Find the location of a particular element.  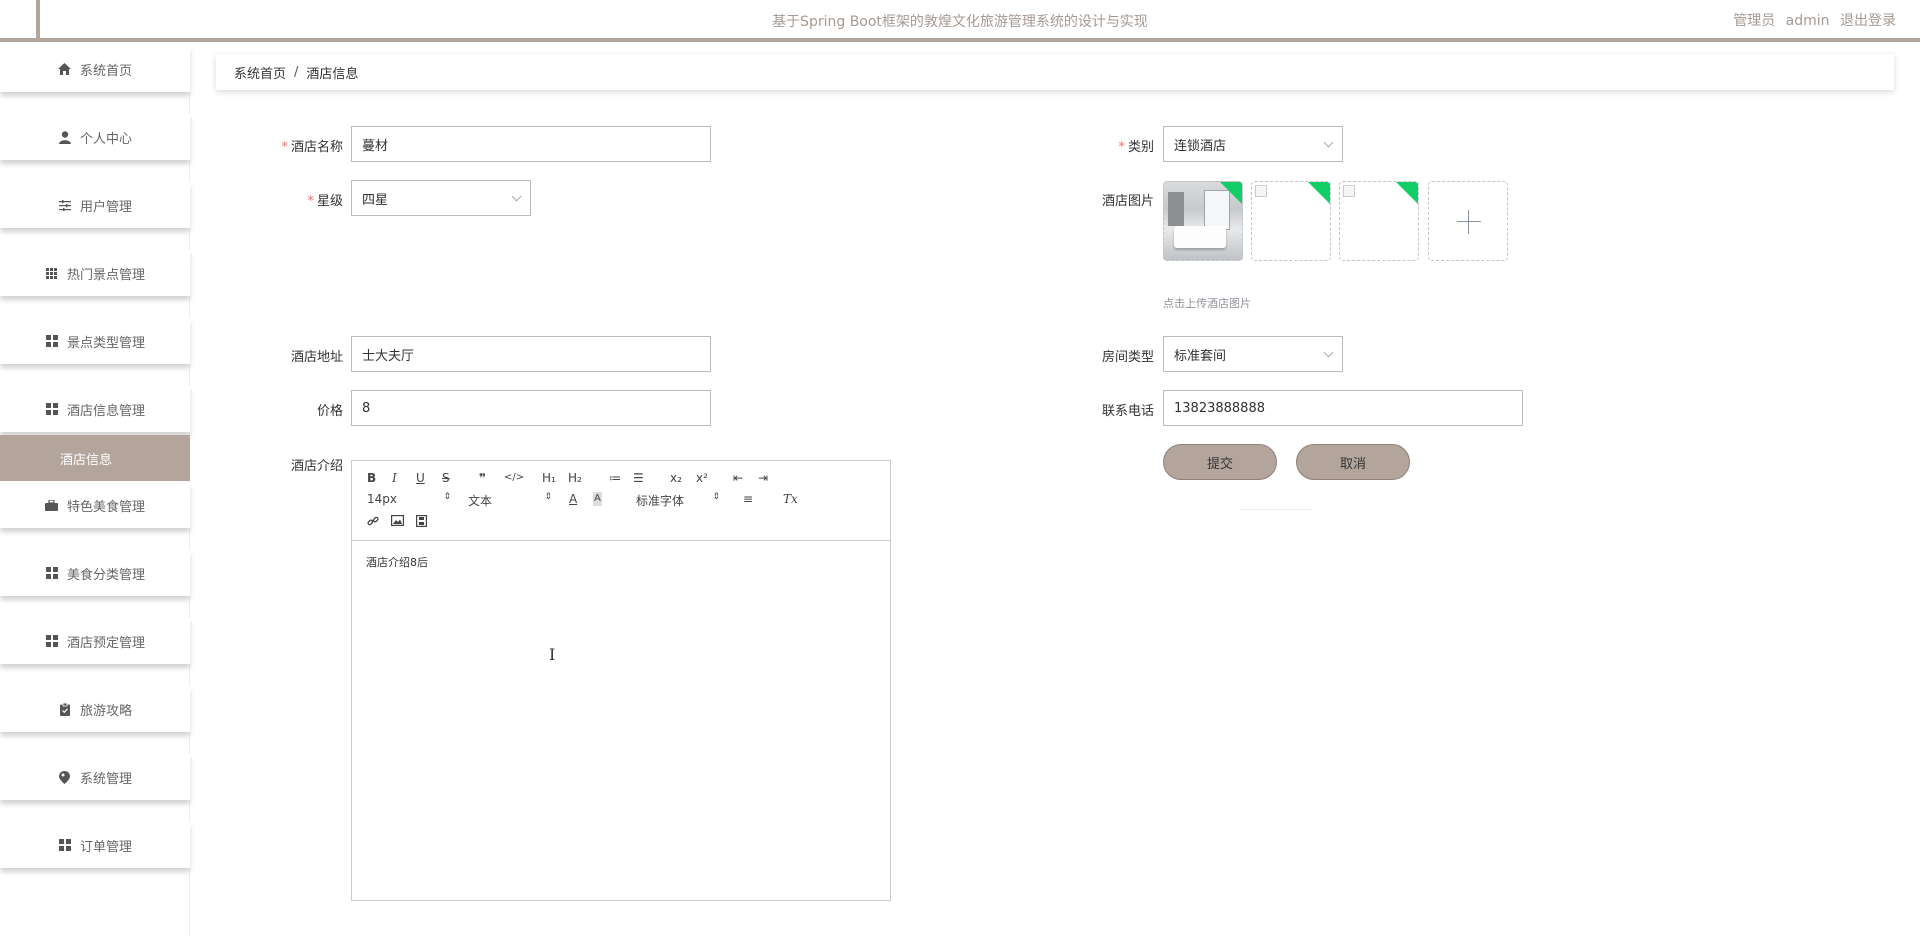

sidebar-item-food-category: 美食分类管理 is located at coordinates (95, 573).